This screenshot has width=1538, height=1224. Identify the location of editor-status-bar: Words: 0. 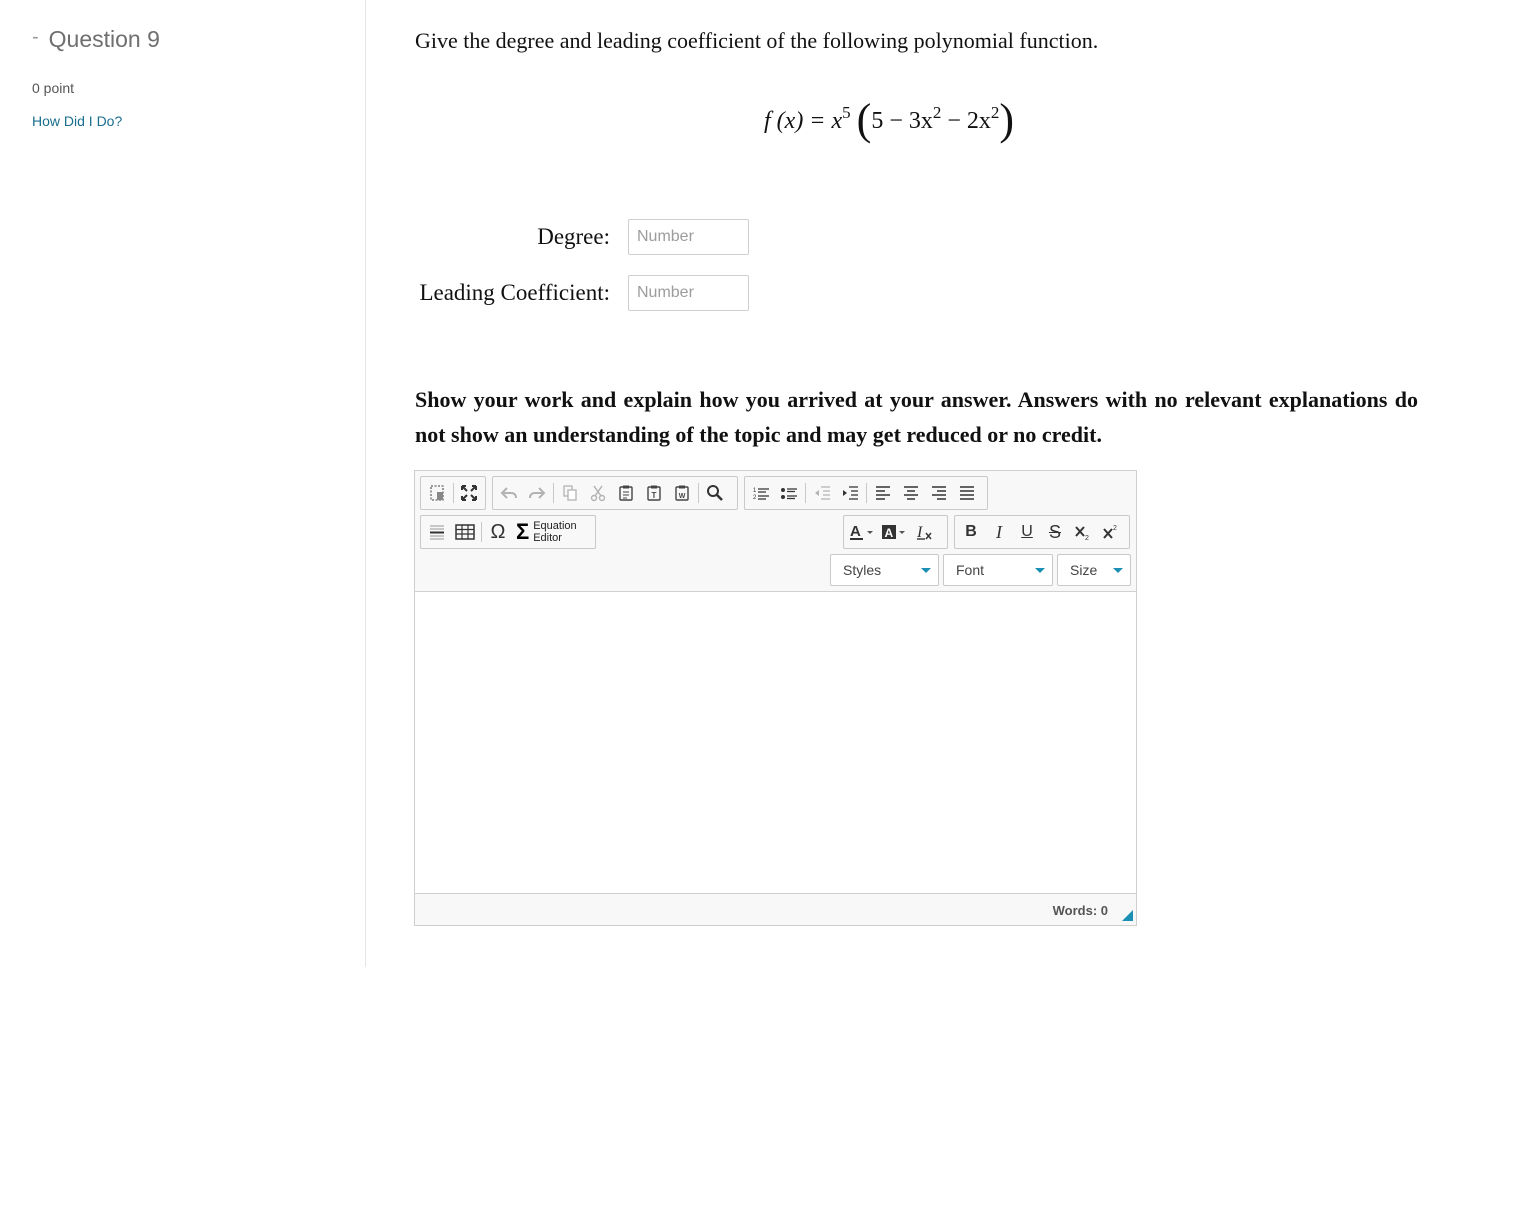
(775, 909).